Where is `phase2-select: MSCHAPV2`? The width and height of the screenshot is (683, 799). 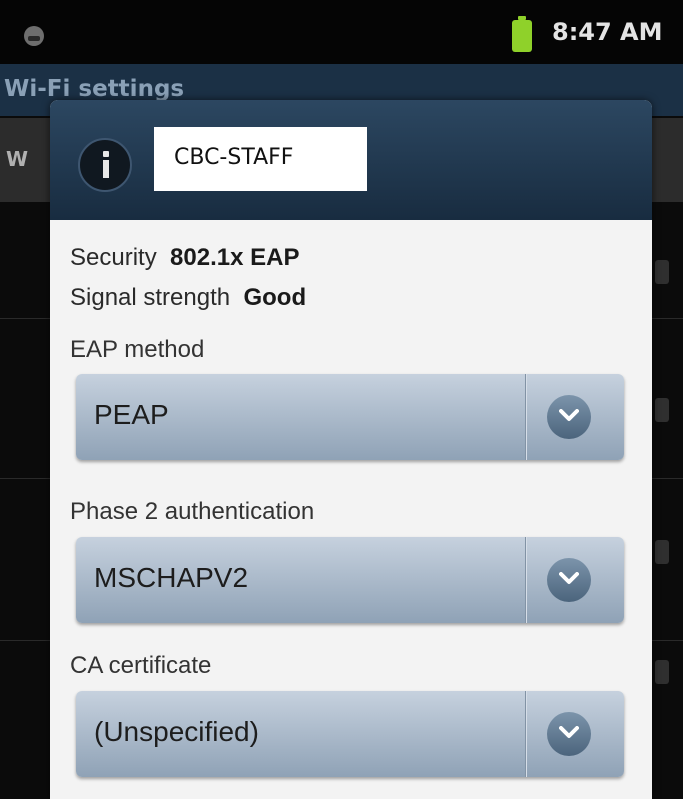
phase2-select: MSCHAPV2 is located at coordinates (350, 580).